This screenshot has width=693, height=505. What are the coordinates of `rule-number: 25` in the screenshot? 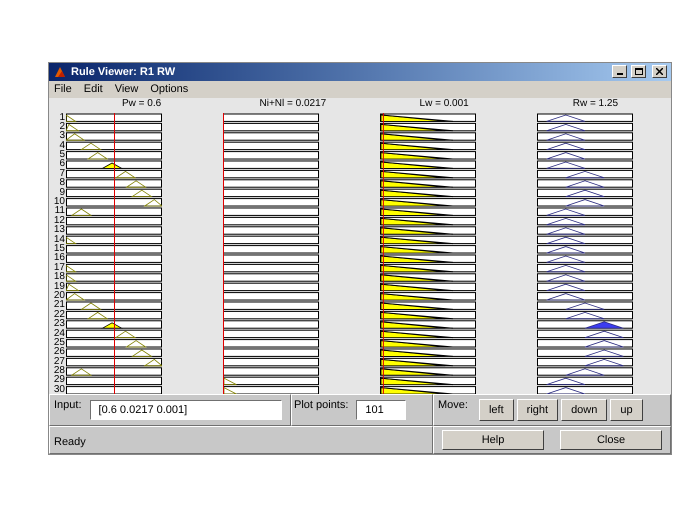 It's located at (58, 343).